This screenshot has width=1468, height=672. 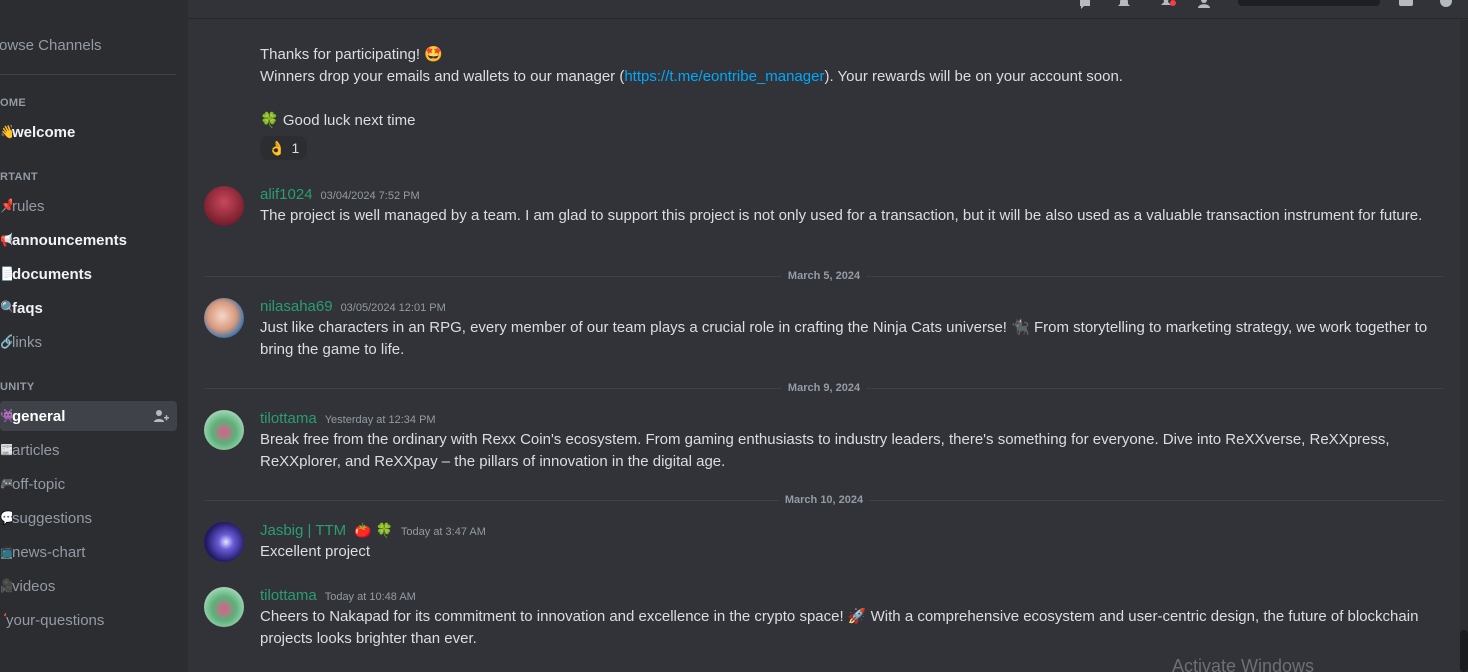 I want to click on camera-icon: 🎥, so click(x=6, y=585).